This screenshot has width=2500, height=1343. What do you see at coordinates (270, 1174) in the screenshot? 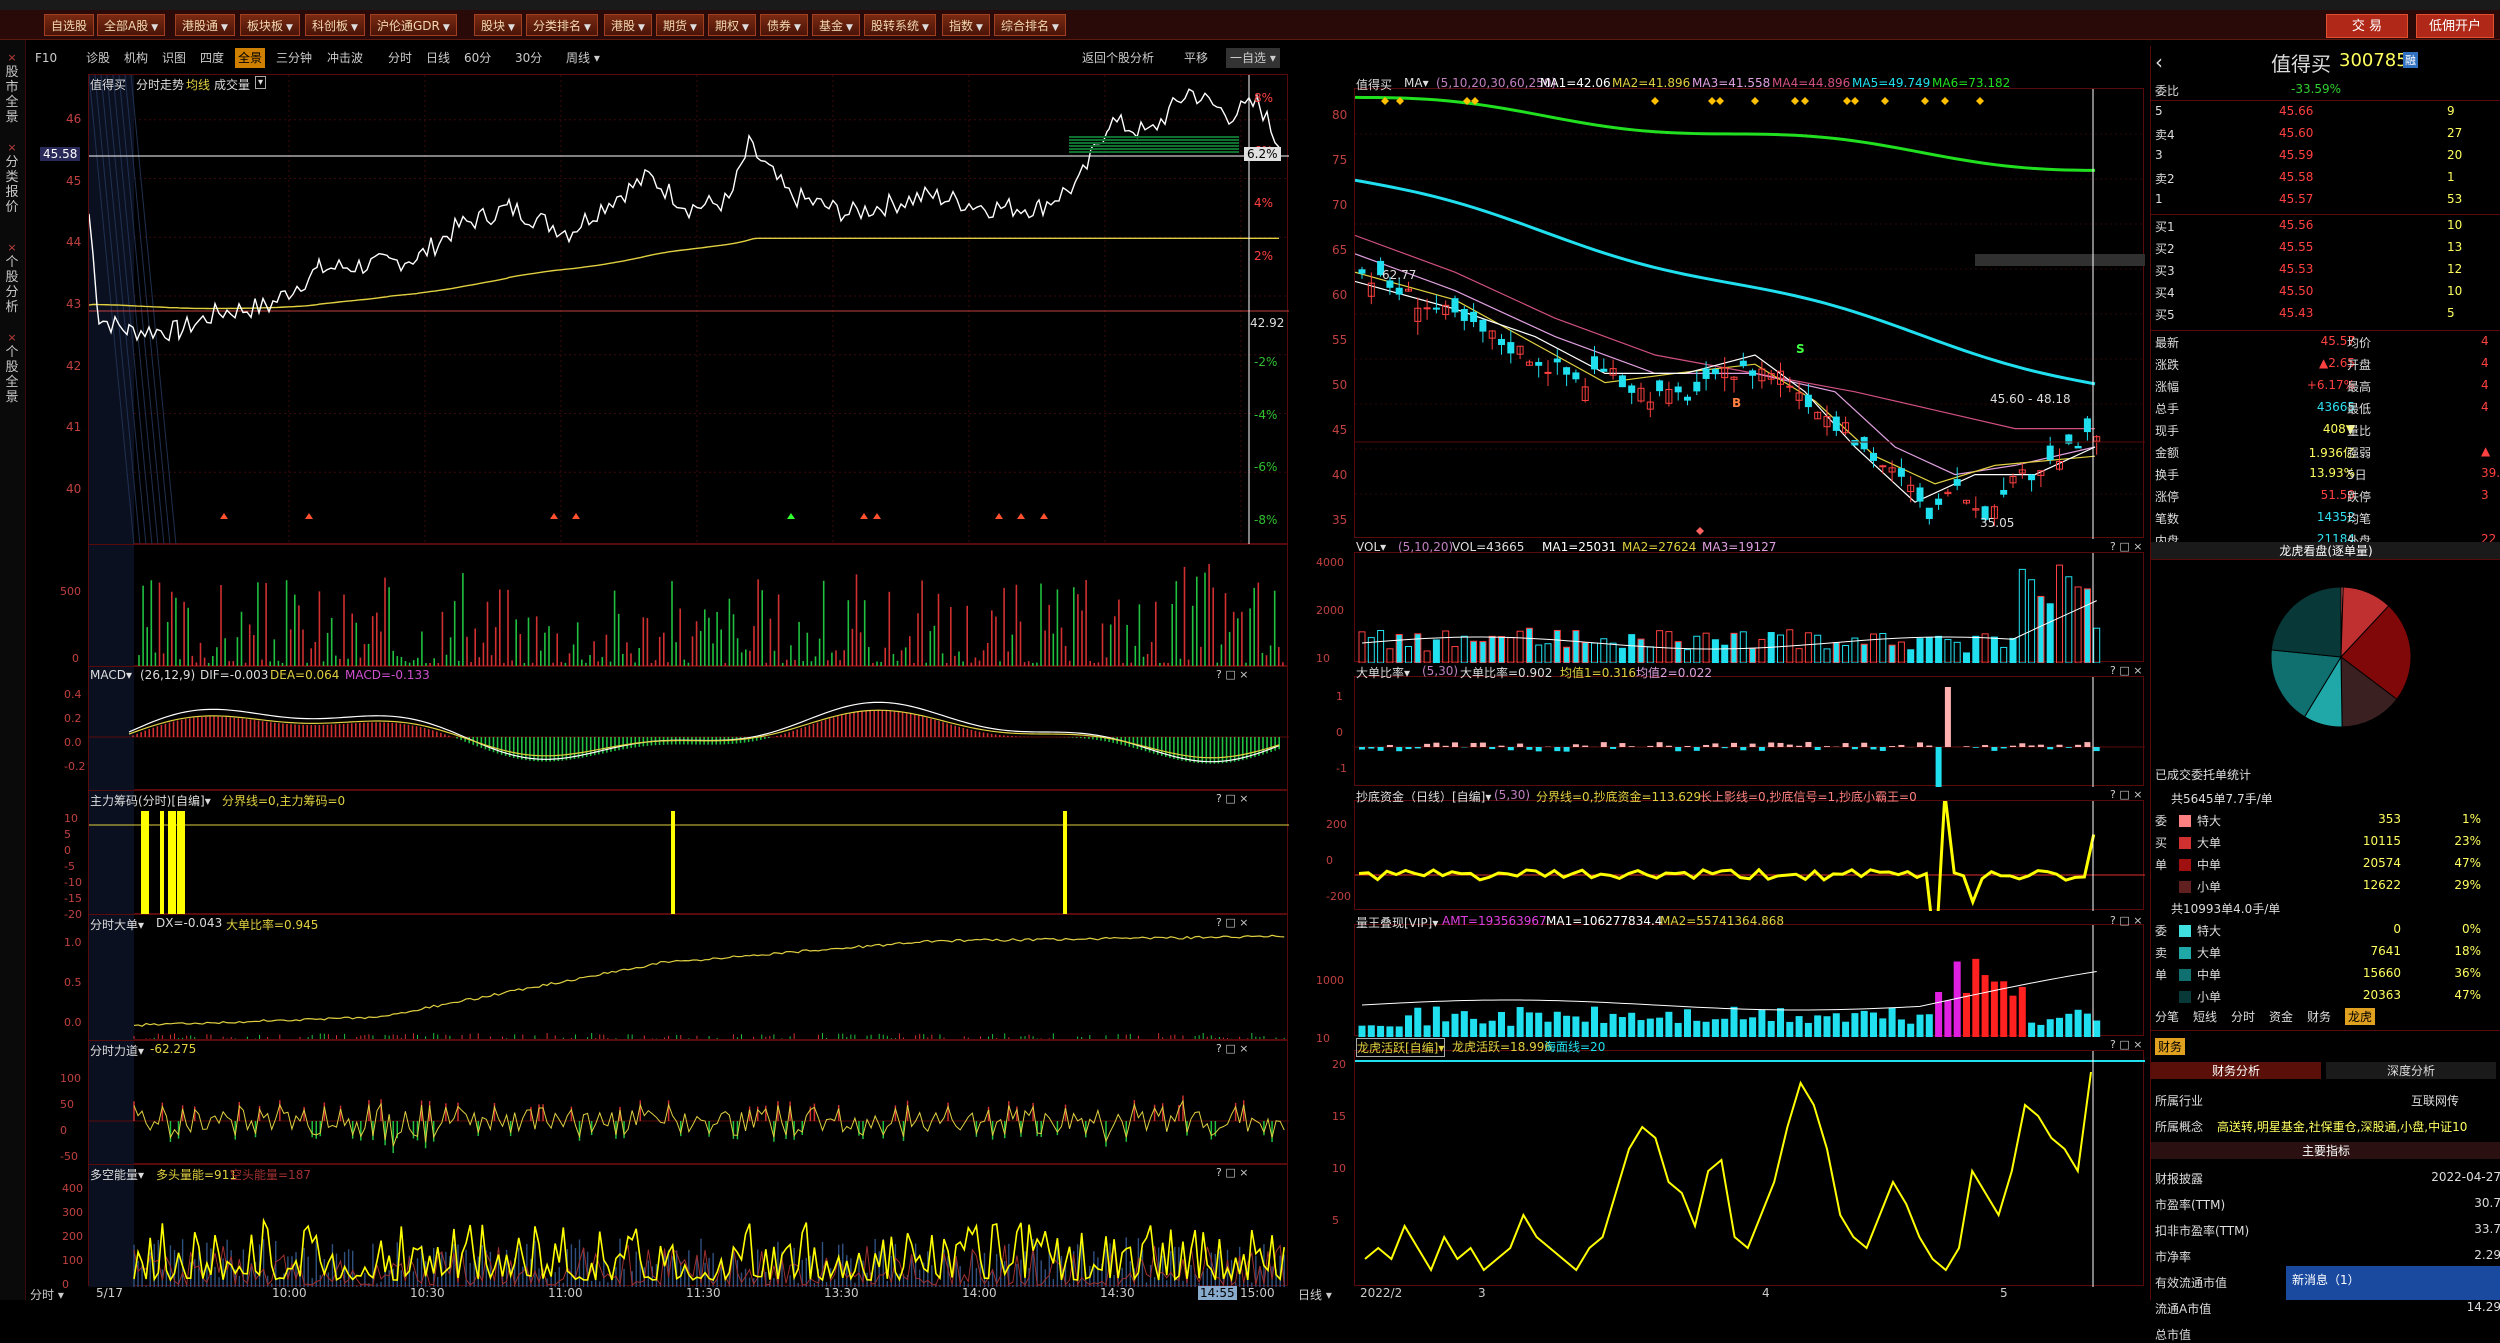
I see `dkn-text2: 空头能量=187` at bounding box center [270, 1174].